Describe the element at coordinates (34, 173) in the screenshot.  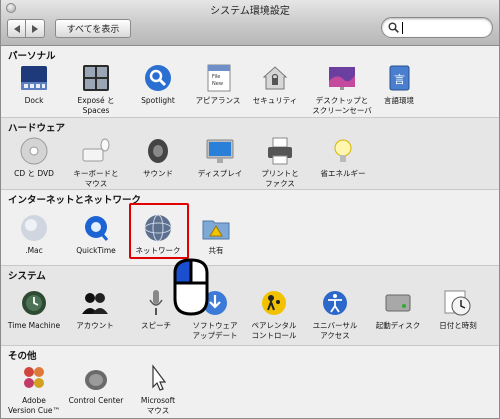
I see `pref-label: CD と DVD` at that location.